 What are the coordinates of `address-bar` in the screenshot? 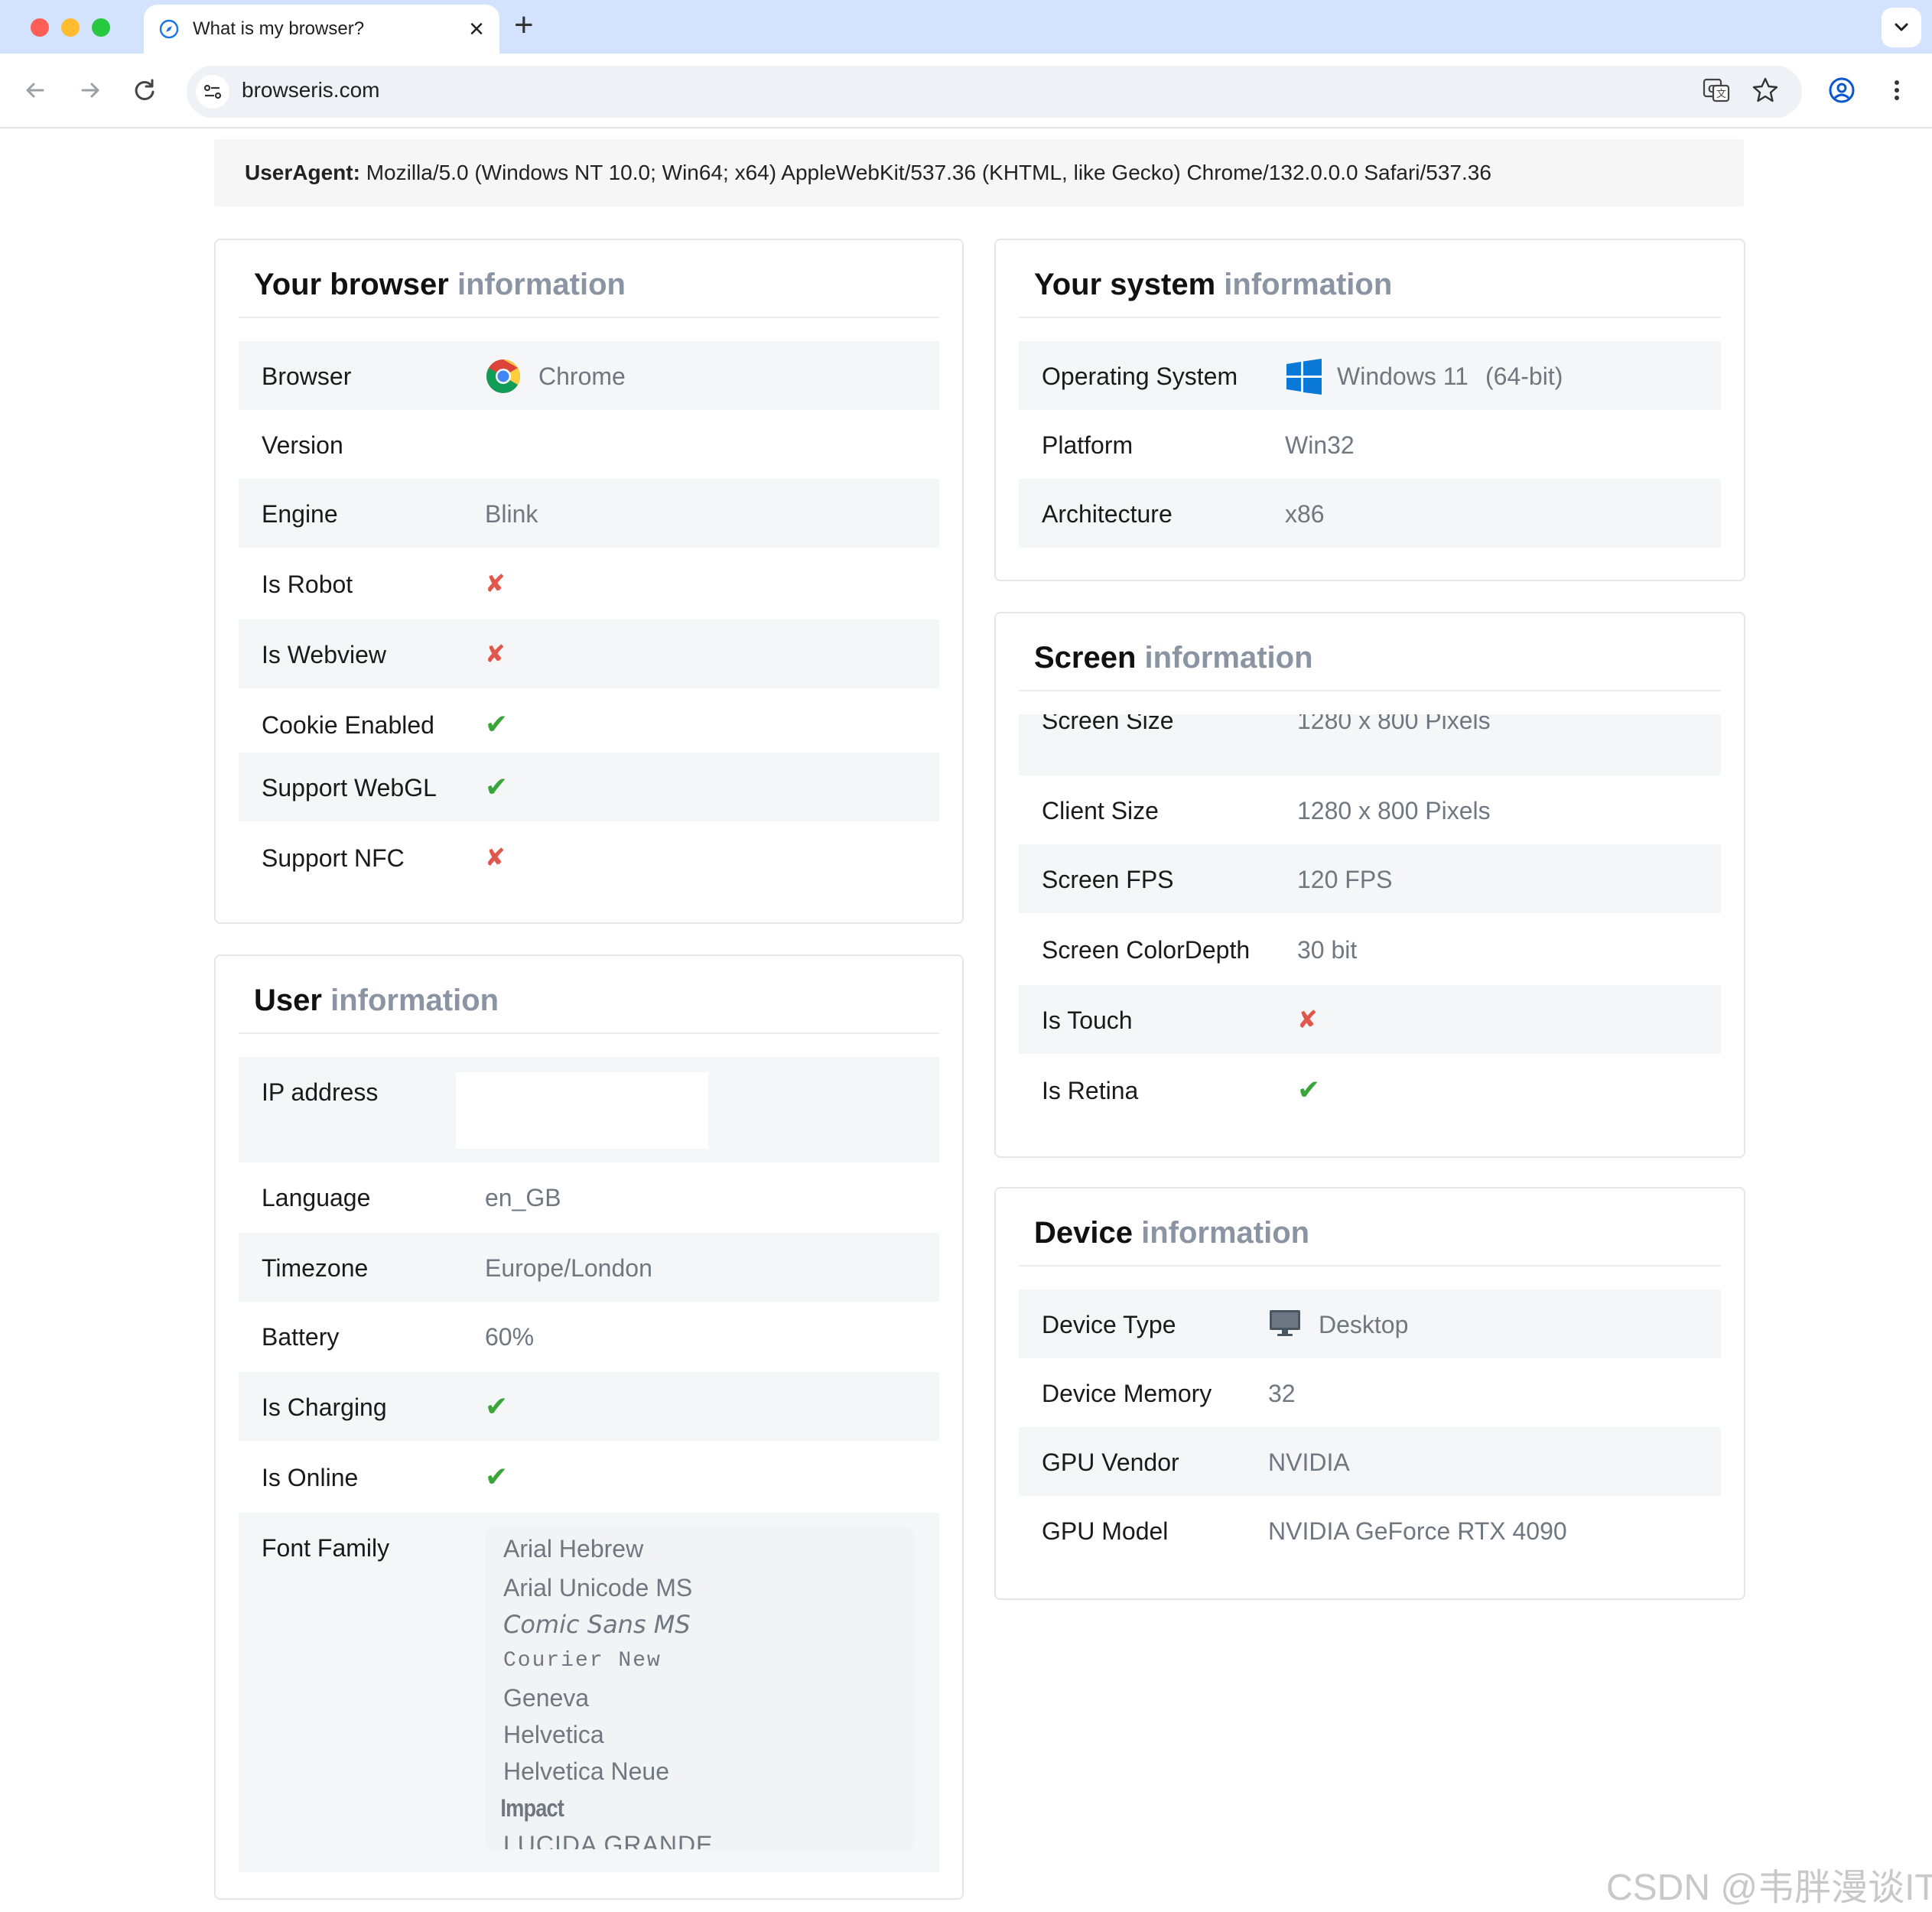 It's located at (994, 92).